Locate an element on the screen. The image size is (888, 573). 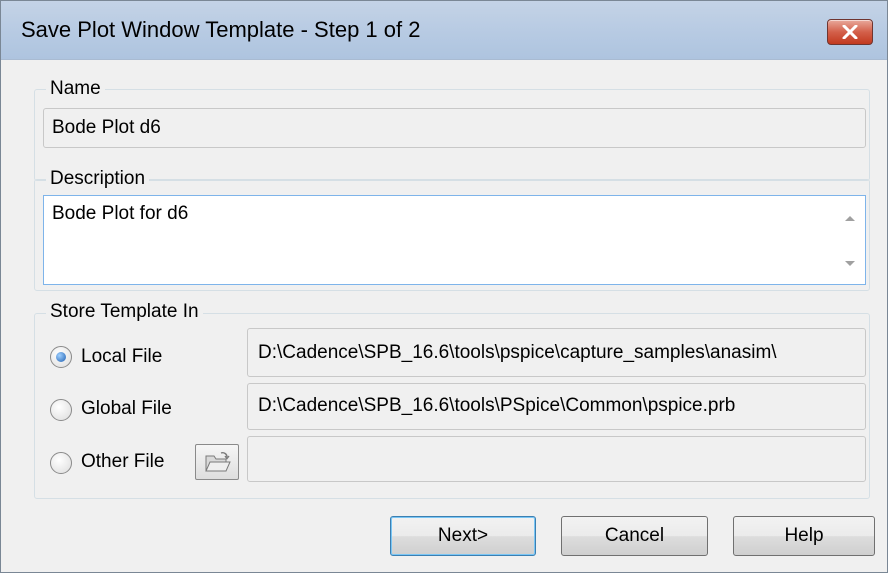
global-file-label: Global File is located at coordinates (126, 409).